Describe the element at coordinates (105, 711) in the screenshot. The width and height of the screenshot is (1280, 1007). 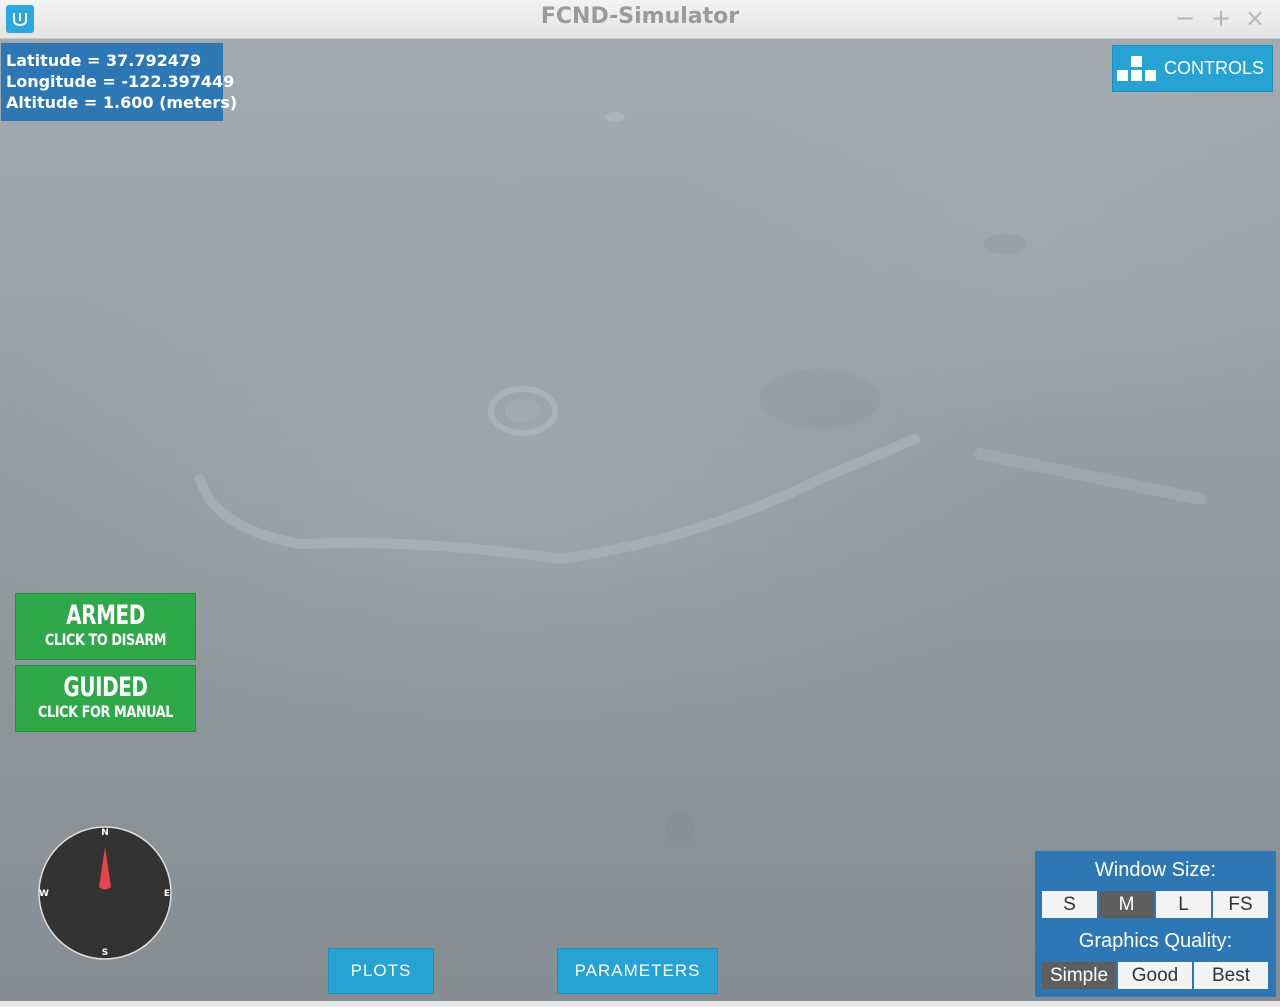
I see `manual-hint-label: CLICK FOR MANUAL` at that location.